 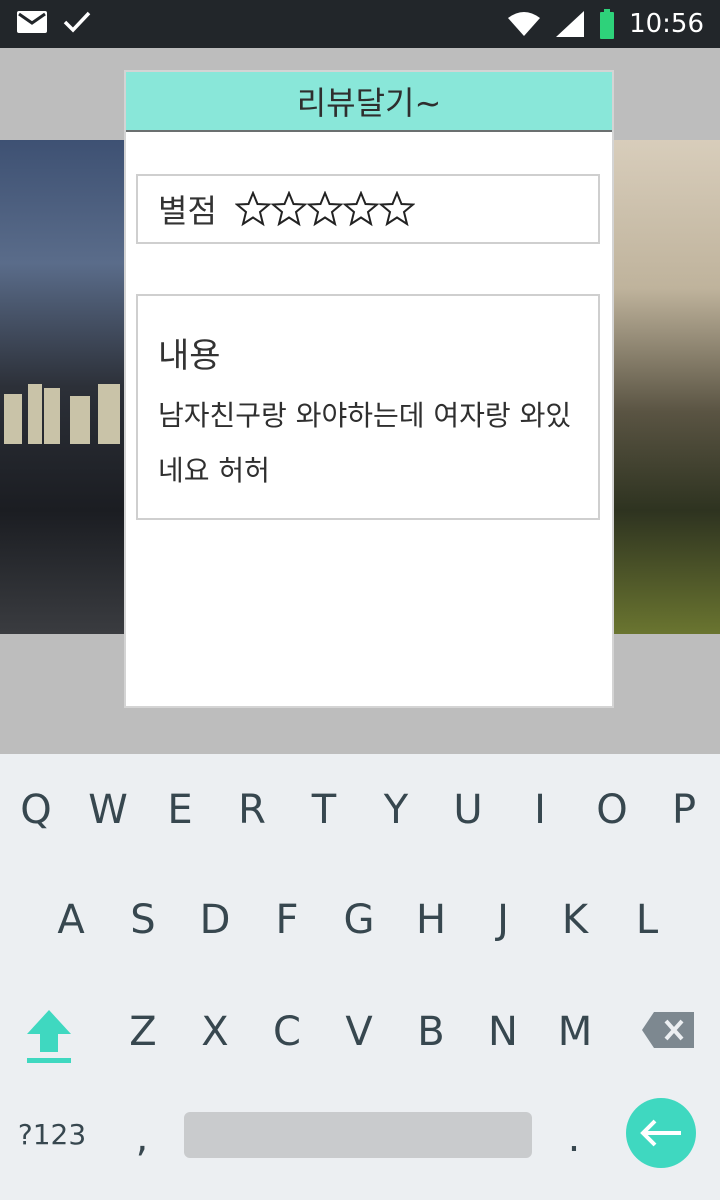 I want to click on key-a: A, so click(x=71, y=920).